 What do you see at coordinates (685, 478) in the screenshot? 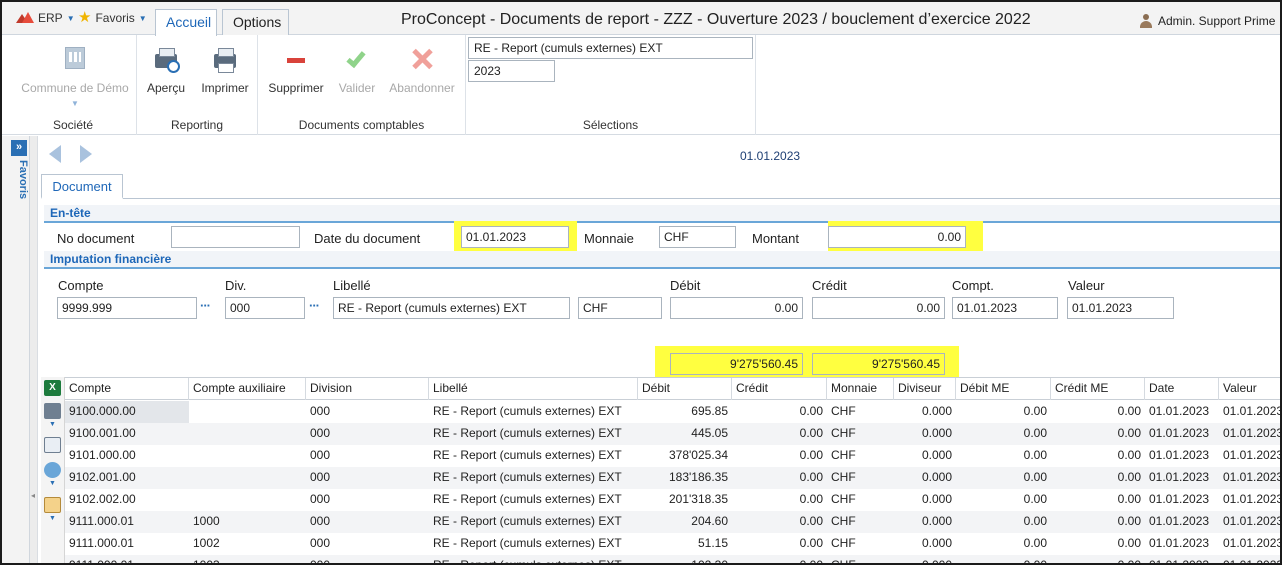
I see `cell-debit: 183'186.35` at bounding box center [685, 478].